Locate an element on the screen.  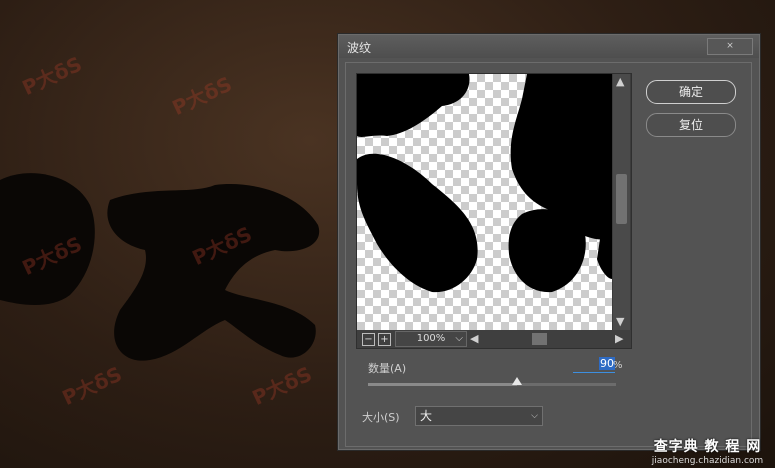
percent-unit: % is located at coordinates (618, 365).